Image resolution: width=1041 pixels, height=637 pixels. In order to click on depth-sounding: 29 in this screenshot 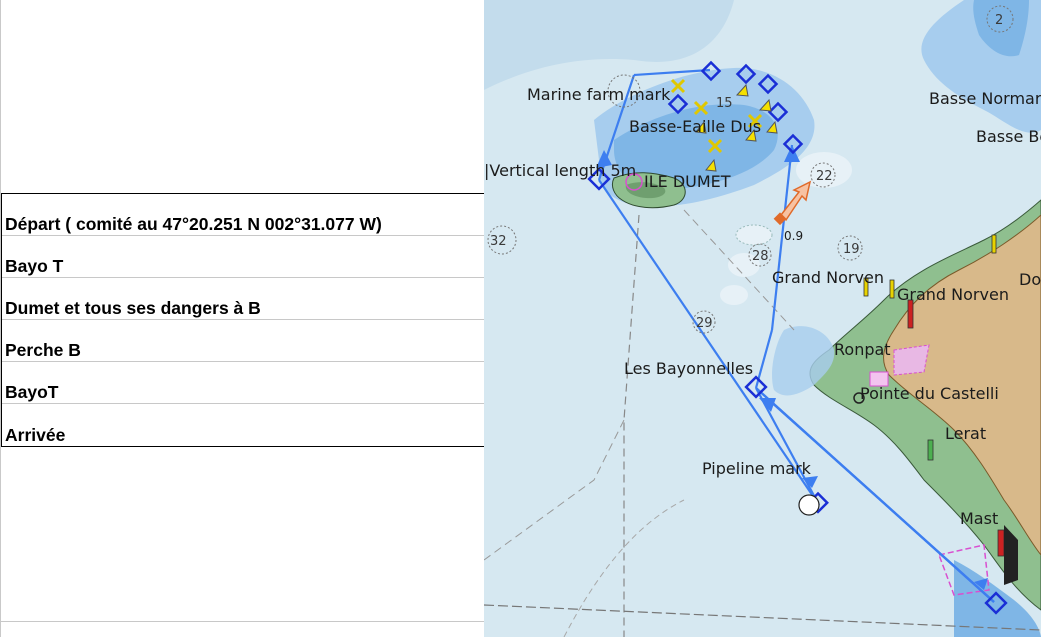, I will do `click(704, 323)`.